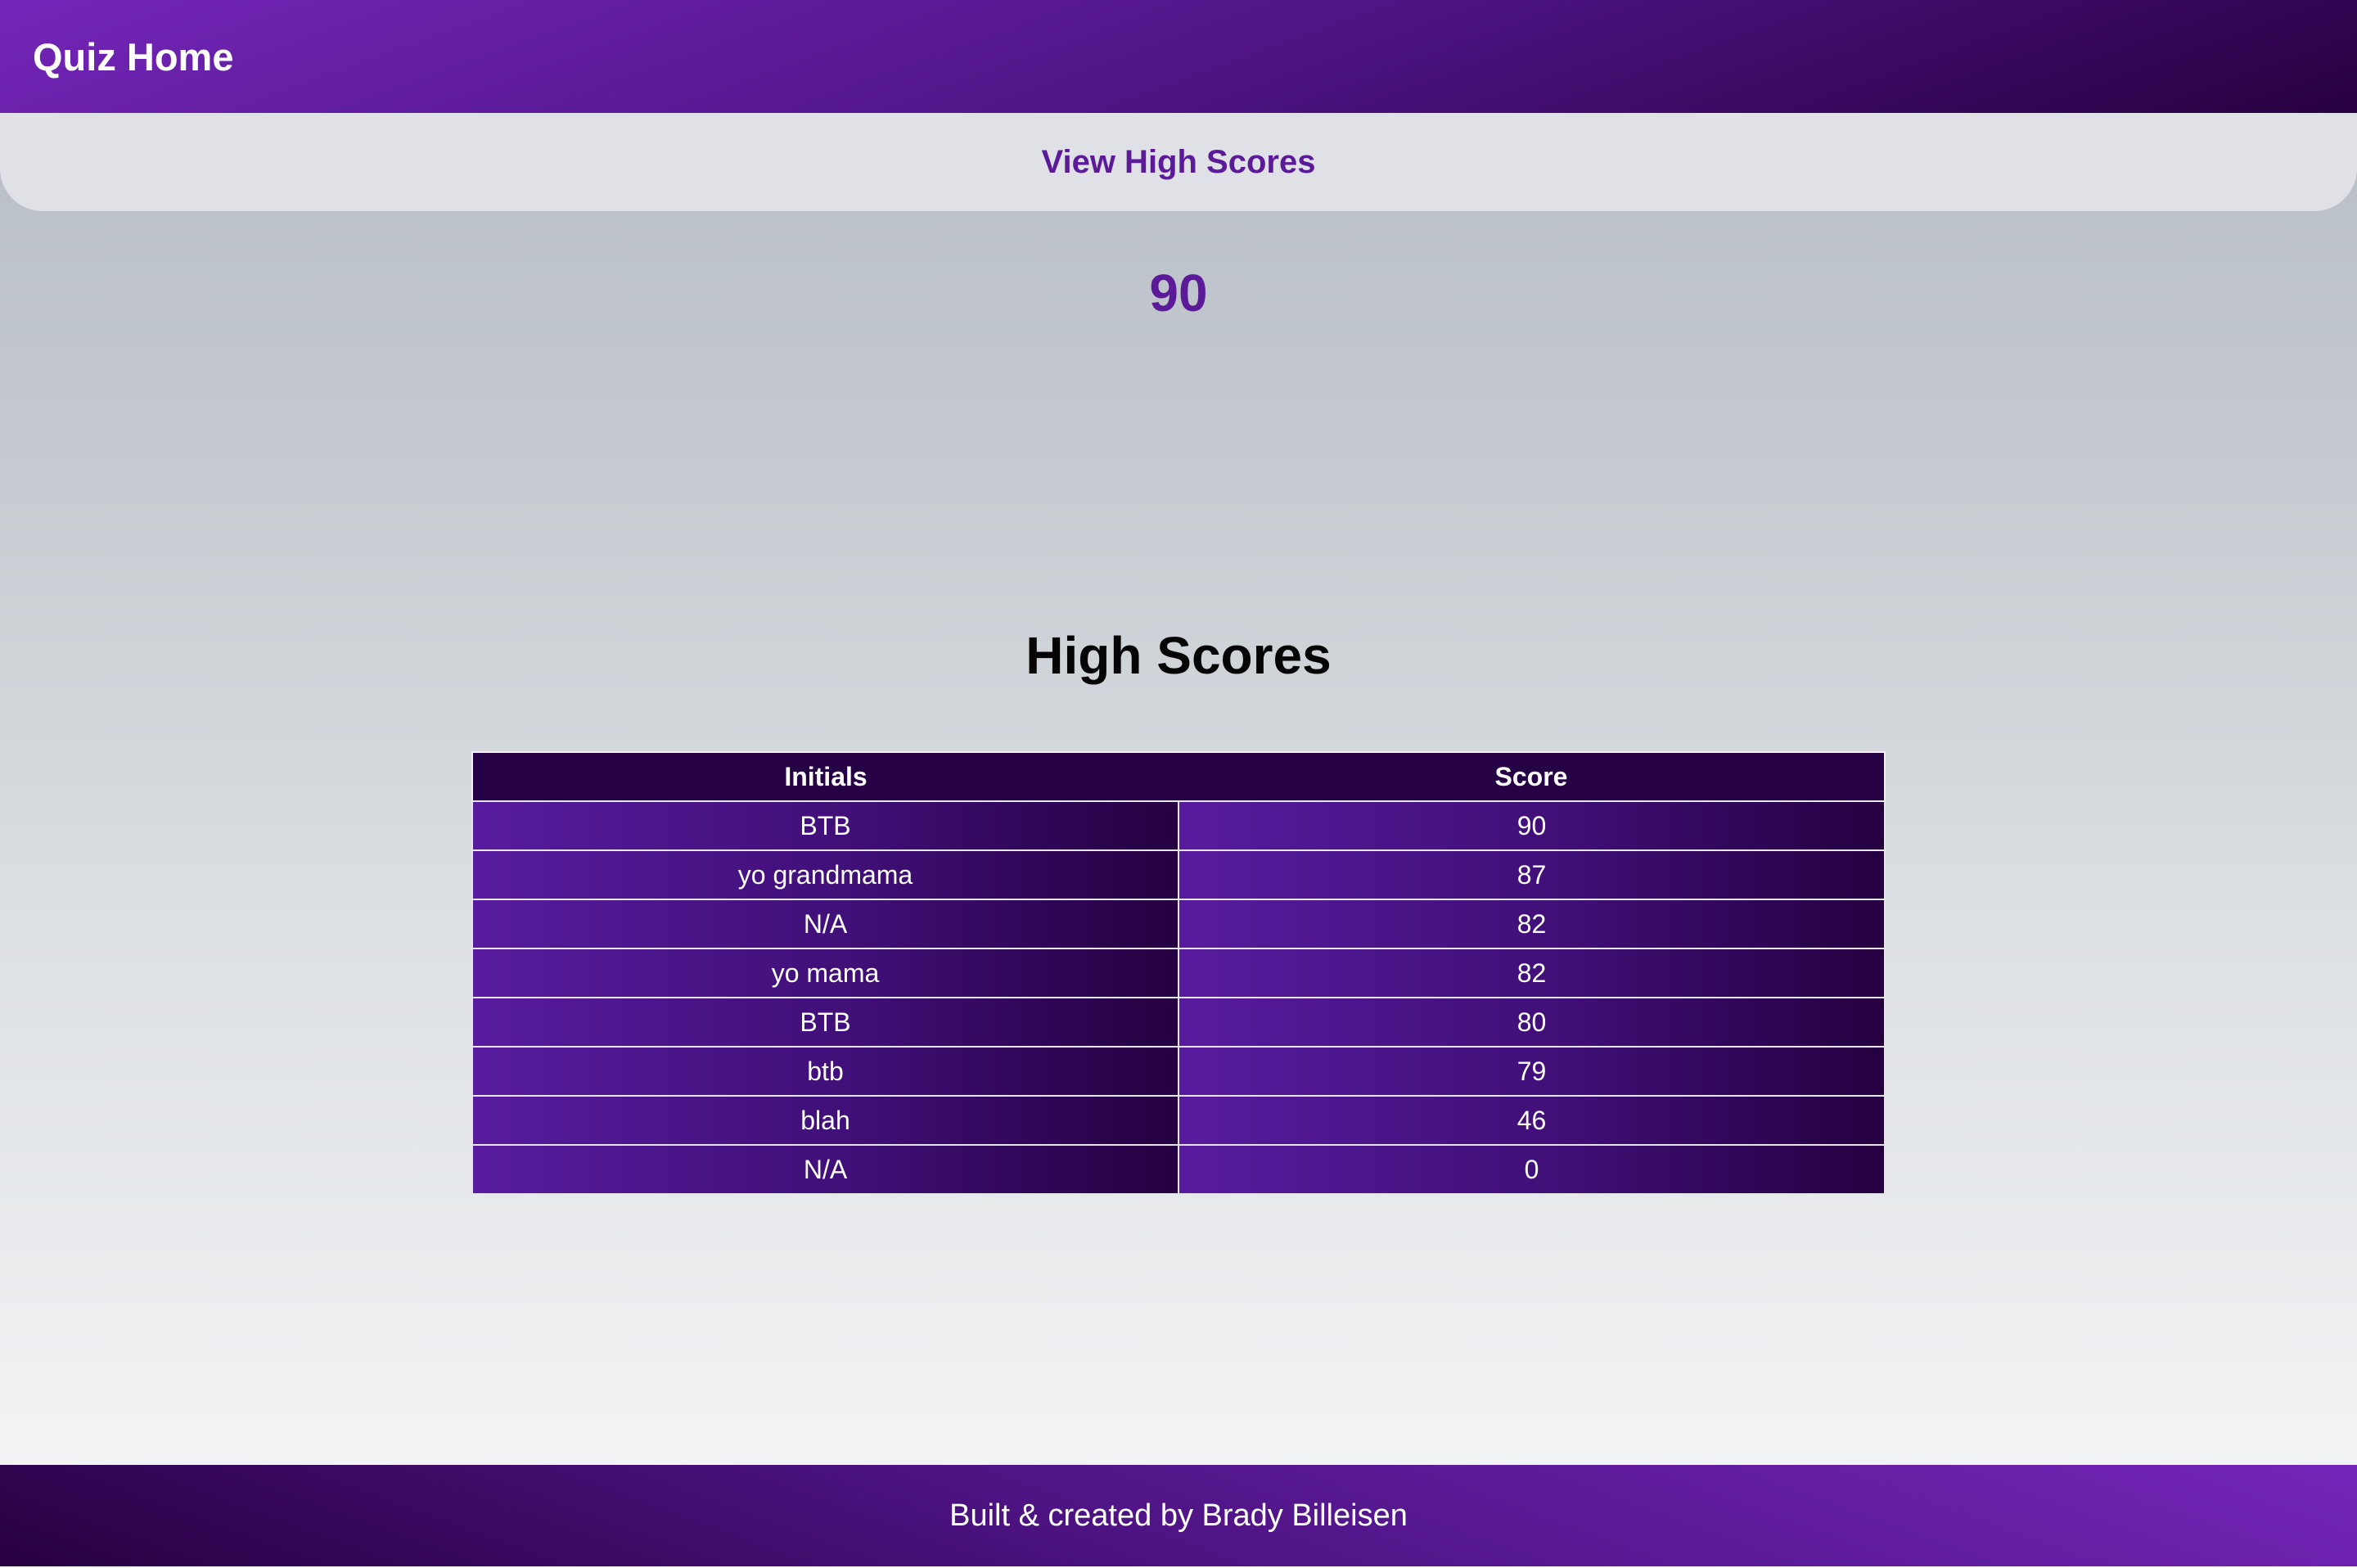  I want to click on table-row: yo mama 82, so click(1178, 973).